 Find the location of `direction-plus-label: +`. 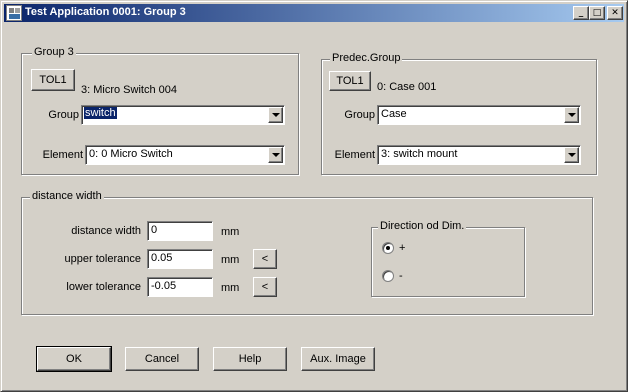

direction-plus-label: + is located at coordinates (402, 248).